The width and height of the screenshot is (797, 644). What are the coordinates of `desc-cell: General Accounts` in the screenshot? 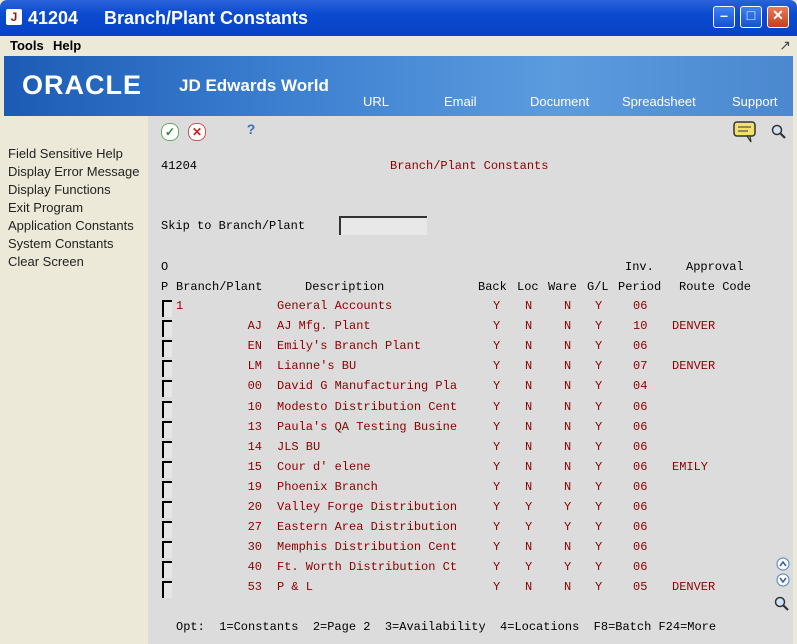 It's located at (335, 306).